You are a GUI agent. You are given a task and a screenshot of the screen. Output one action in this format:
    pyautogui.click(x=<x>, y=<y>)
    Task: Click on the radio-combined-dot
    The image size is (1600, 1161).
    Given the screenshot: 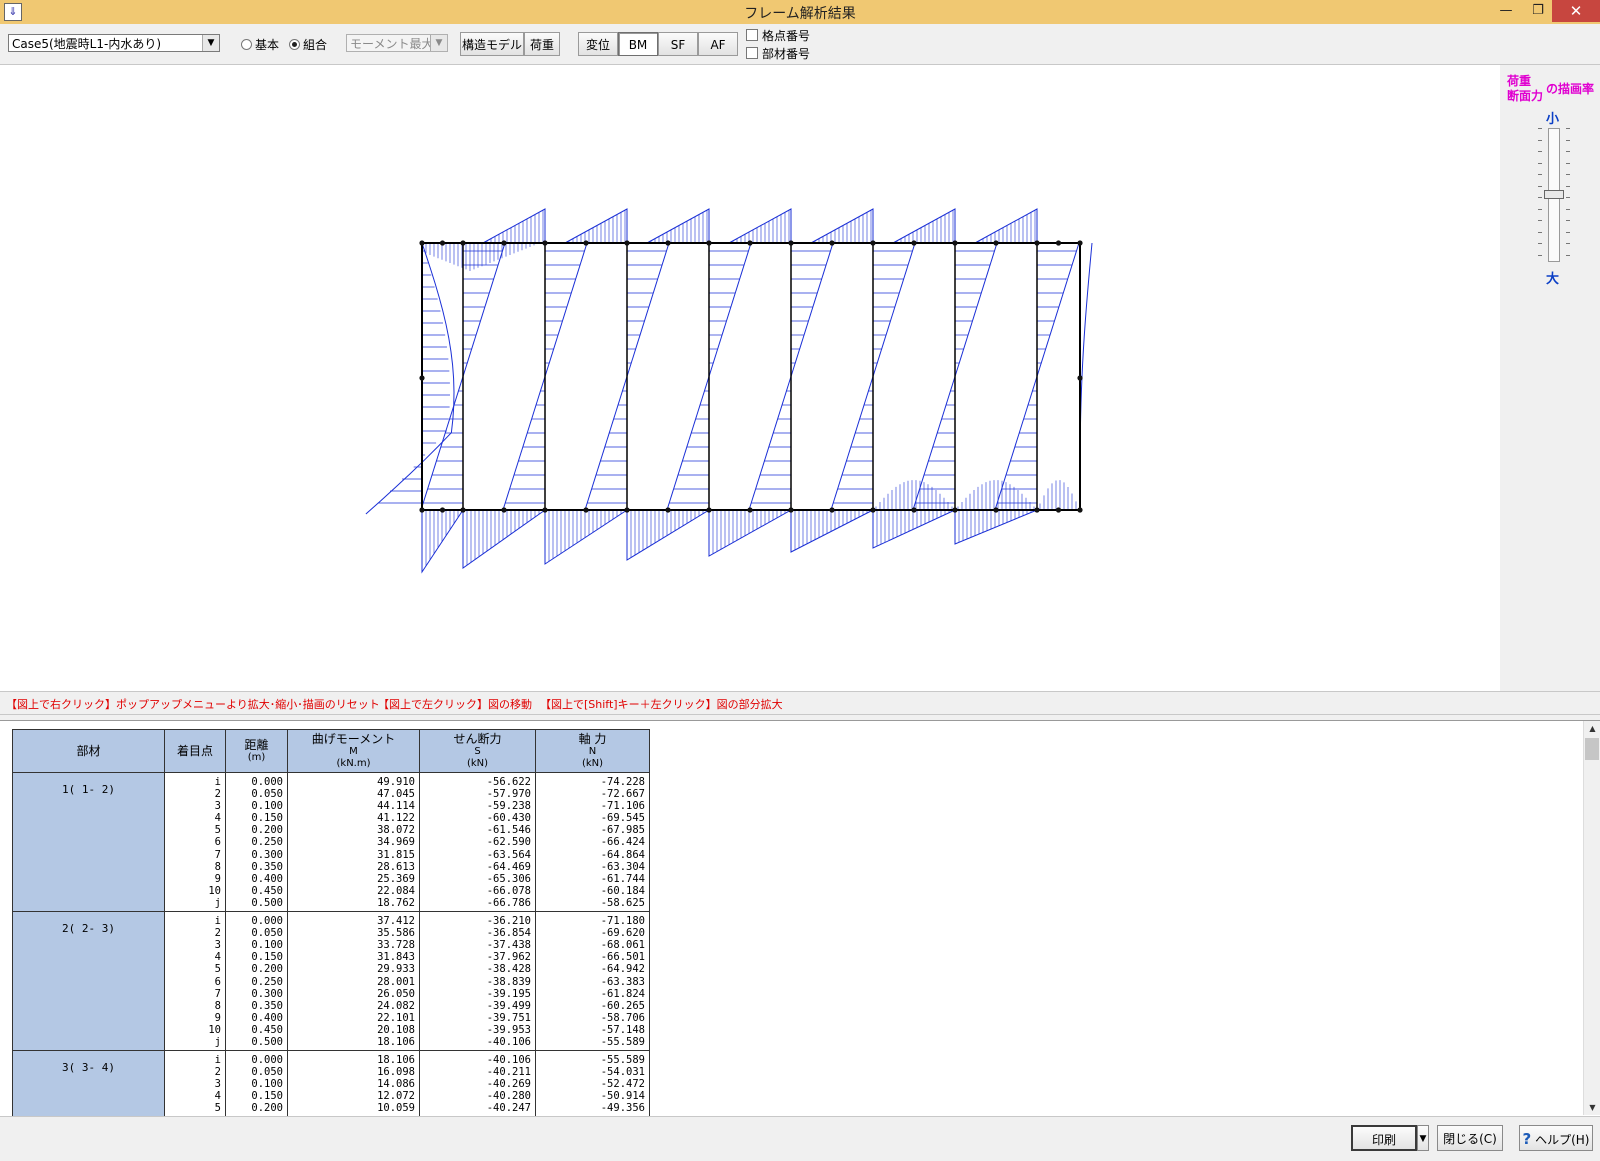 What is the action you would take?
    pyautogui.click(x=294, y=44)
    